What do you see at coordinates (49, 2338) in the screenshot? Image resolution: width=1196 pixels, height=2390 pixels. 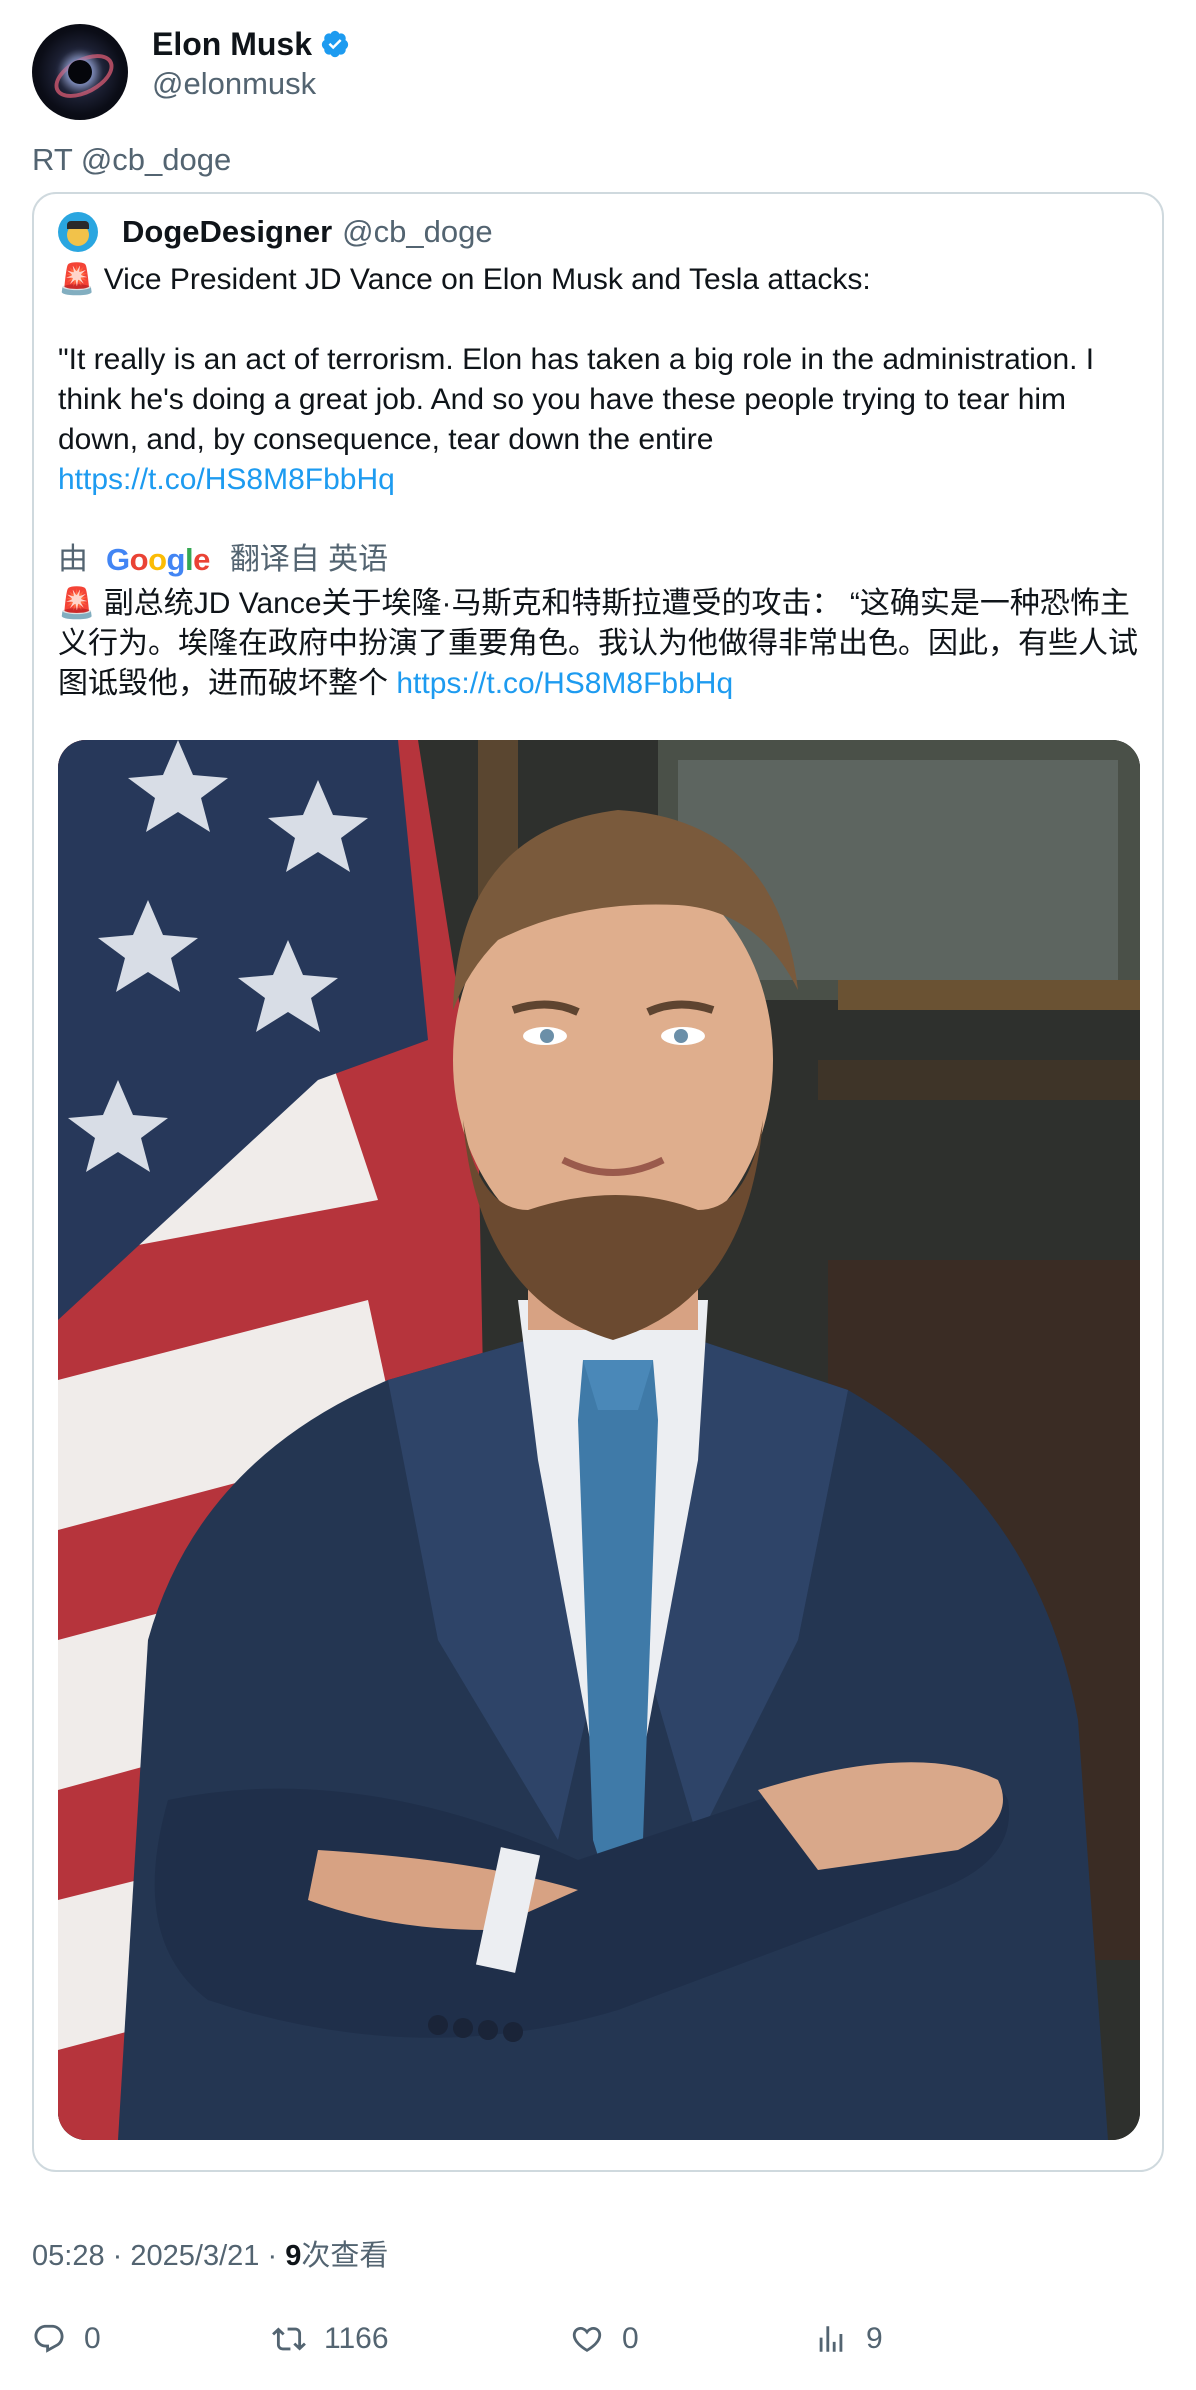 I see `reply-icon` at bounding box center [49, 2338].